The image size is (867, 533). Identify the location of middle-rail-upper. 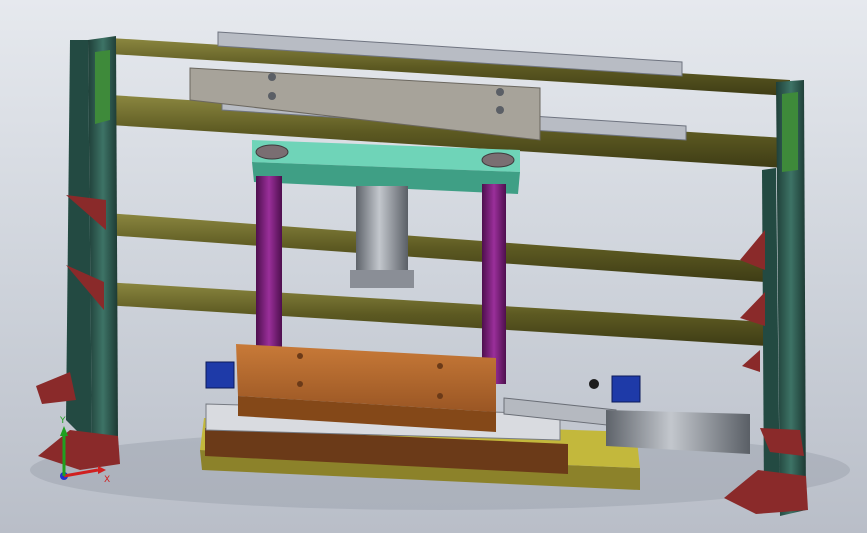
(435, 247).